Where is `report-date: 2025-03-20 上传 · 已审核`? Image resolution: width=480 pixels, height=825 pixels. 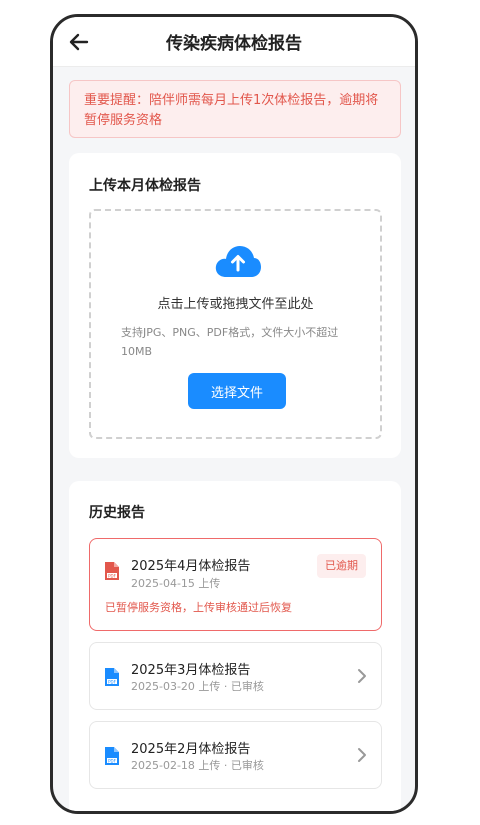
report-date: 2025-03-20 上传 · 已审核 is located at coordinates (197, 686).